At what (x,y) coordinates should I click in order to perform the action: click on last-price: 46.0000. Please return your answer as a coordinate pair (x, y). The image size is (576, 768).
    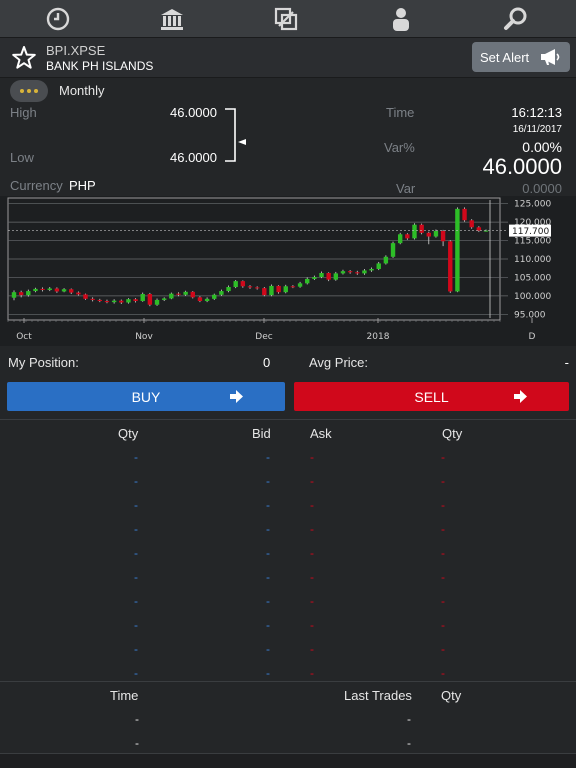
    Looking at the image, I should click on (522, 166).